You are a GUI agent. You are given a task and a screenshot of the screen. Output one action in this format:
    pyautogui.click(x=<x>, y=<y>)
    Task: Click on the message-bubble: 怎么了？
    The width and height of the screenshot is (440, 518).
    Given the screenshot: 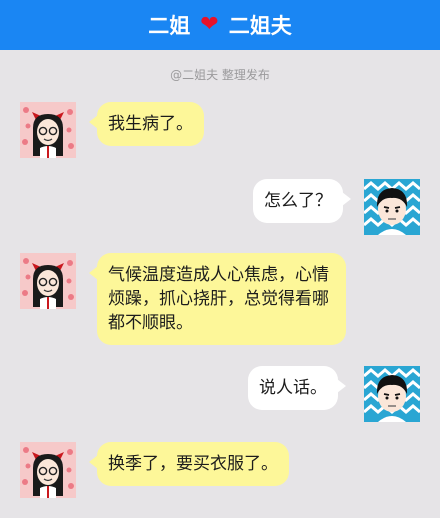 What is the action you would take?
    pyautogui.click(x=302, y=201)
    